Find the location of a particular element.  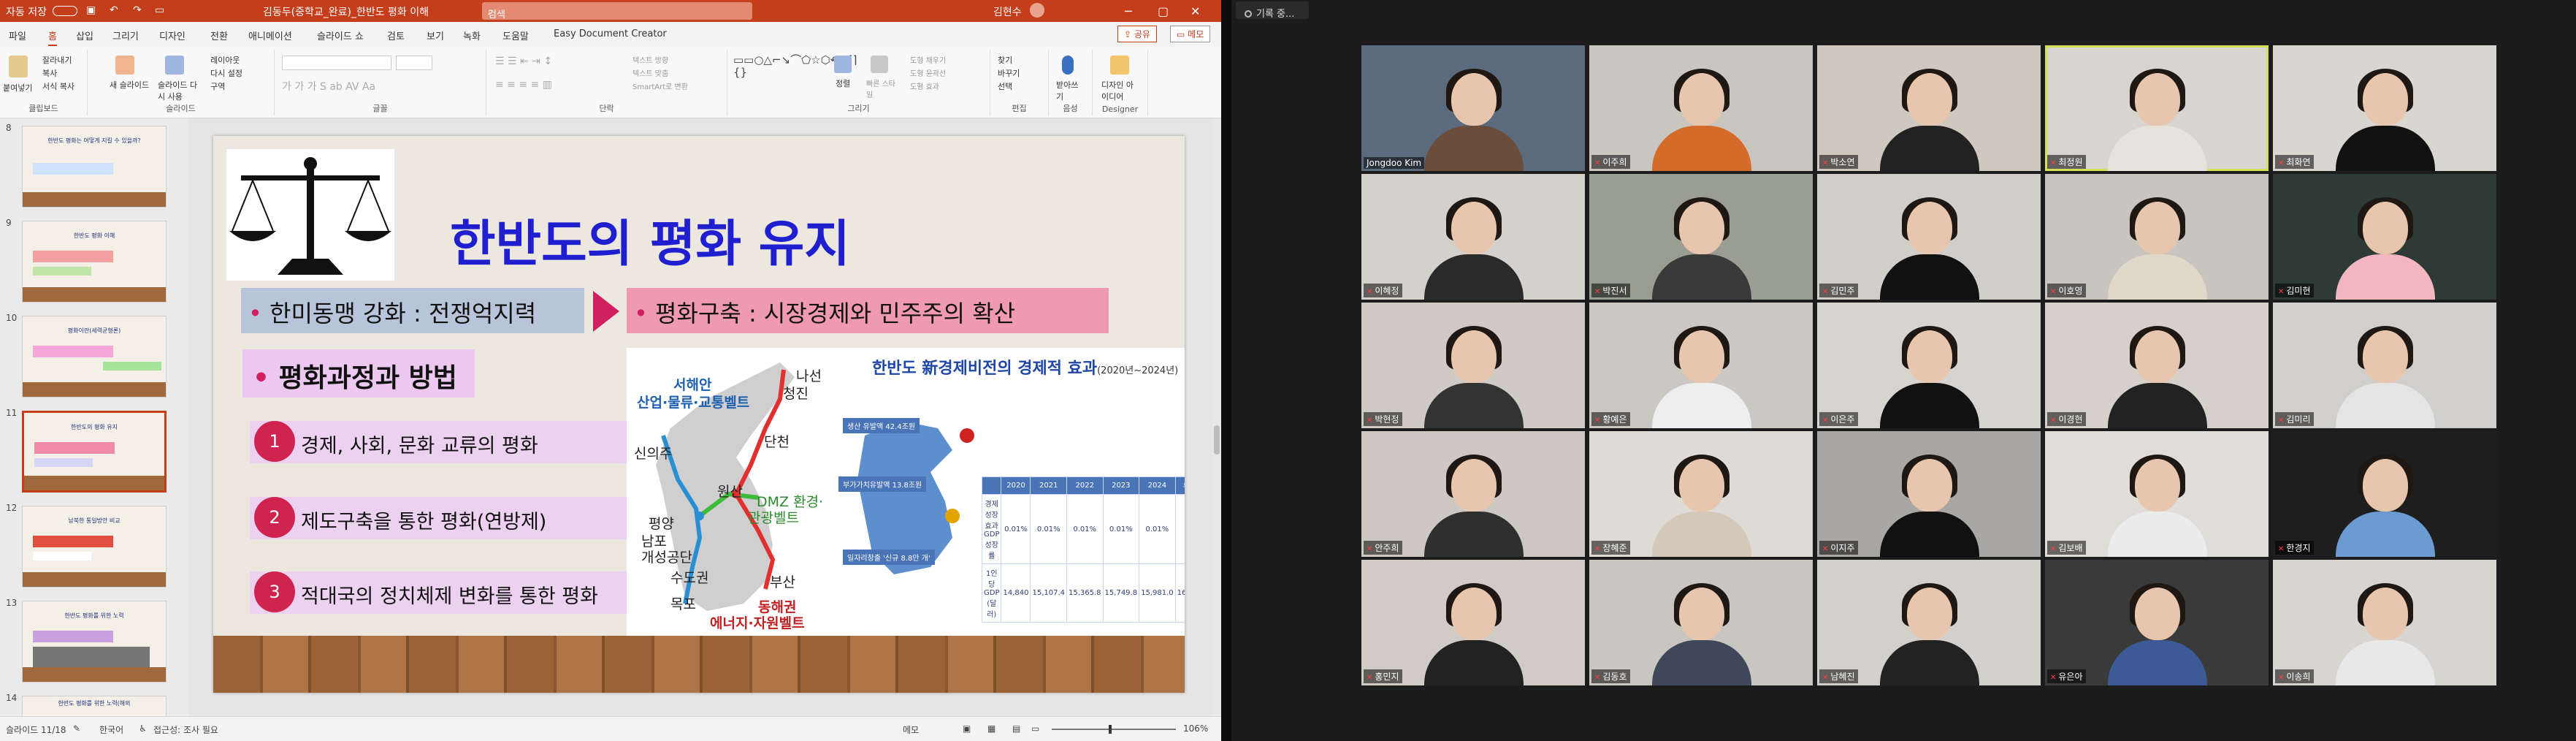

participant-video-tile: ✕ 이송희 is located at coordinates (2384, 622).